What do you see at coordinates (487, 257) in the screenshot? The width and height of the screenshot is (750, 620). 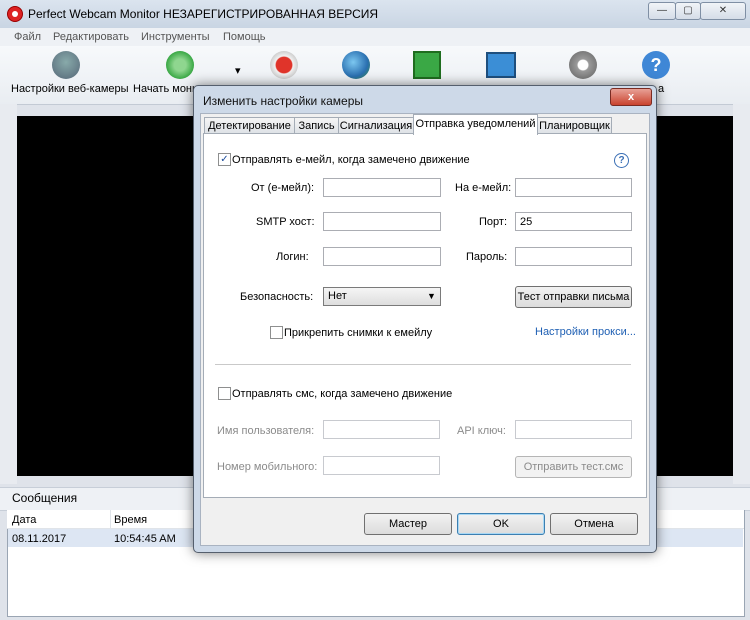 I see `password-label: Пароль:` at bounding box center [487, 257].